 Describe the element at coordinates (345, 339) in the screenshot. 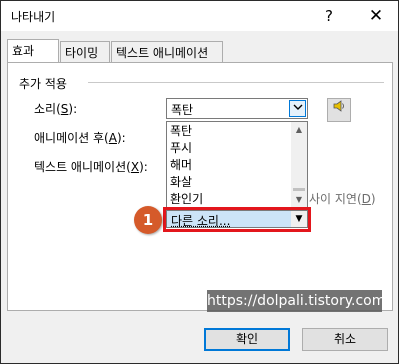

I see `cancel-button: 취소` at that location.